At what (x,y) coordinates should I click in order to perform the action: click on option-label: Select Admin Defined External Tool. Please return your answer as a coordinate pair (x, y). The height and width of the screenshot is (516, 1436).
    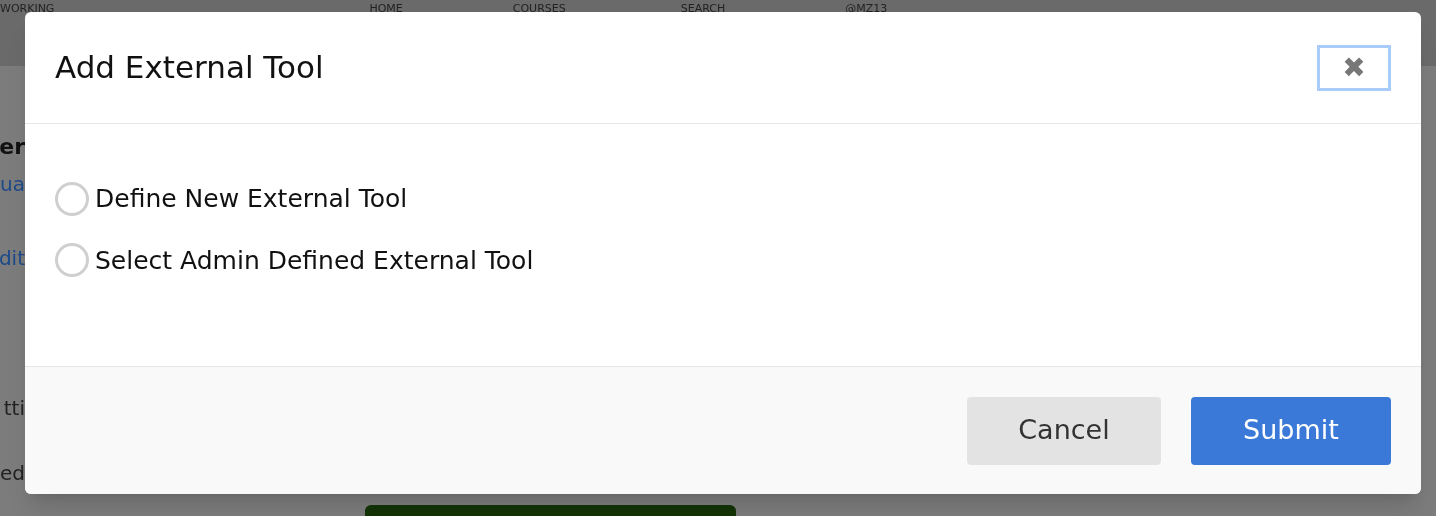
    Looking at the image, I should click on (314, 260).